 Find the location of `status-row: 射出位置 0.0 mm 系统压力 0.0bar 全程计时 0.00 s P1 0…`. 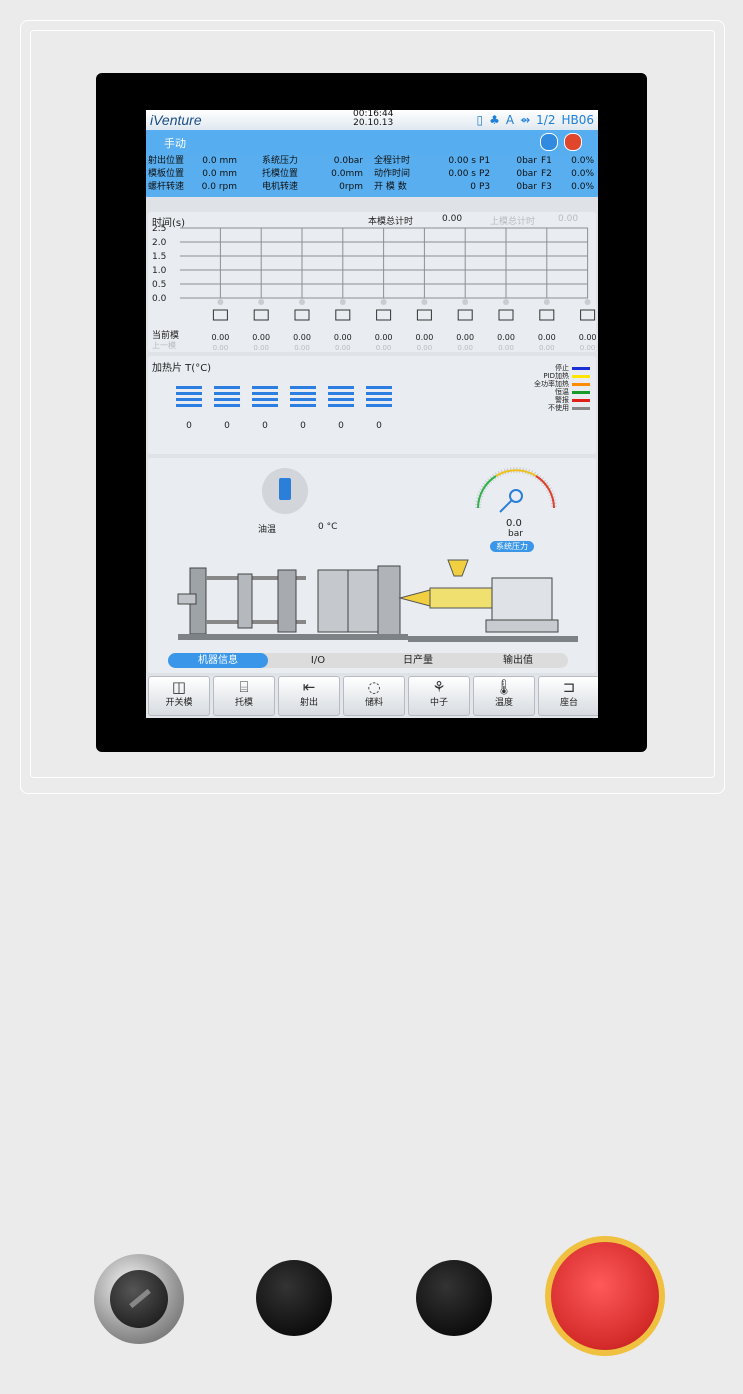

status-row: 射出位置 0.0 mm 系统压力 0.0bar 全程计时 0.00 s P1 0… is located at coordinates (372, 161).